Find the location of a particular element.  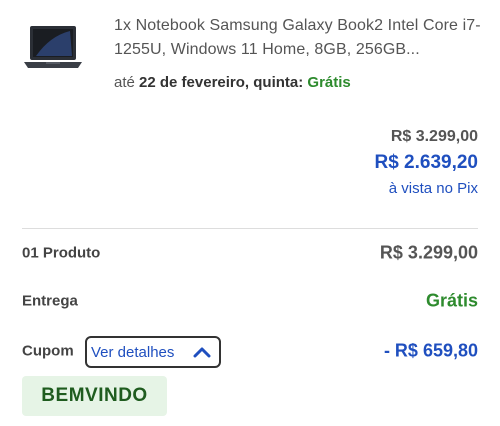

laptop-thumbnail is located at coordinates (53, 48).